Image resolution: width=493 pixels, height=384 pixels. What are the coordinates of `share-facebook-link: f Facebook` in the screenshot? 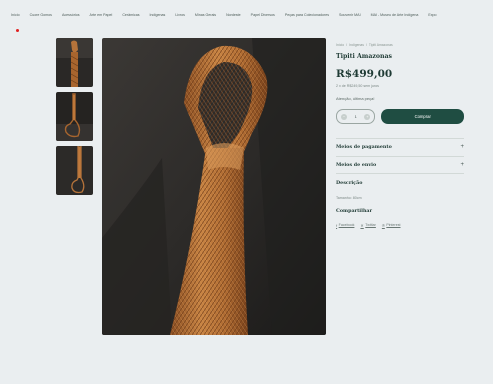 It's located at (345, 225).